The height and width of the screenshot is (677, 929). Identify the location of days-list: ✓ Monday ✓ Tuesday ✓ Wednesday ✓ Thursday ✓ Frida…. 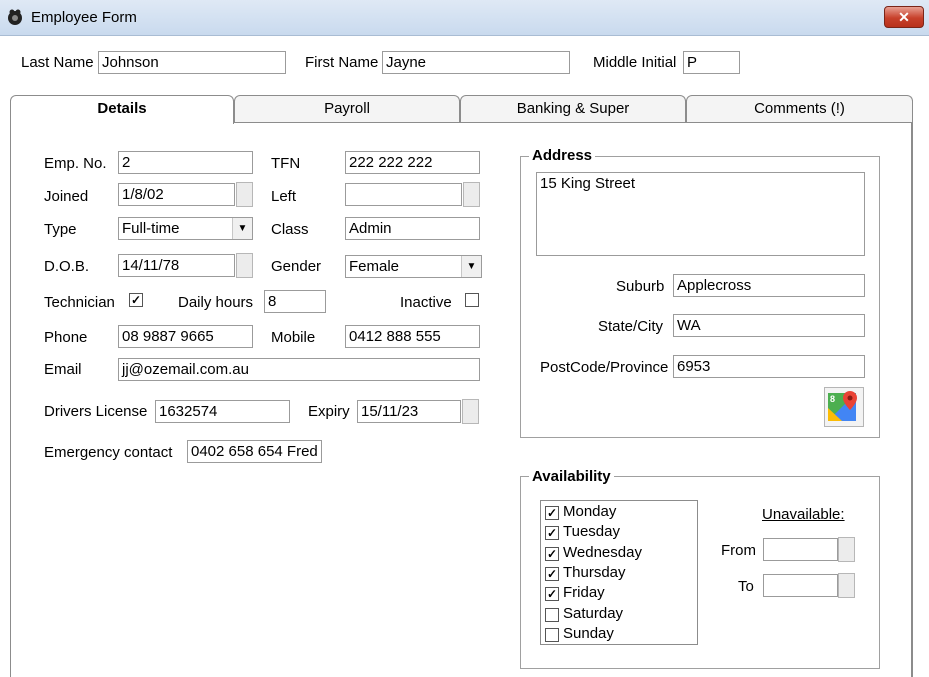
(619, 572).